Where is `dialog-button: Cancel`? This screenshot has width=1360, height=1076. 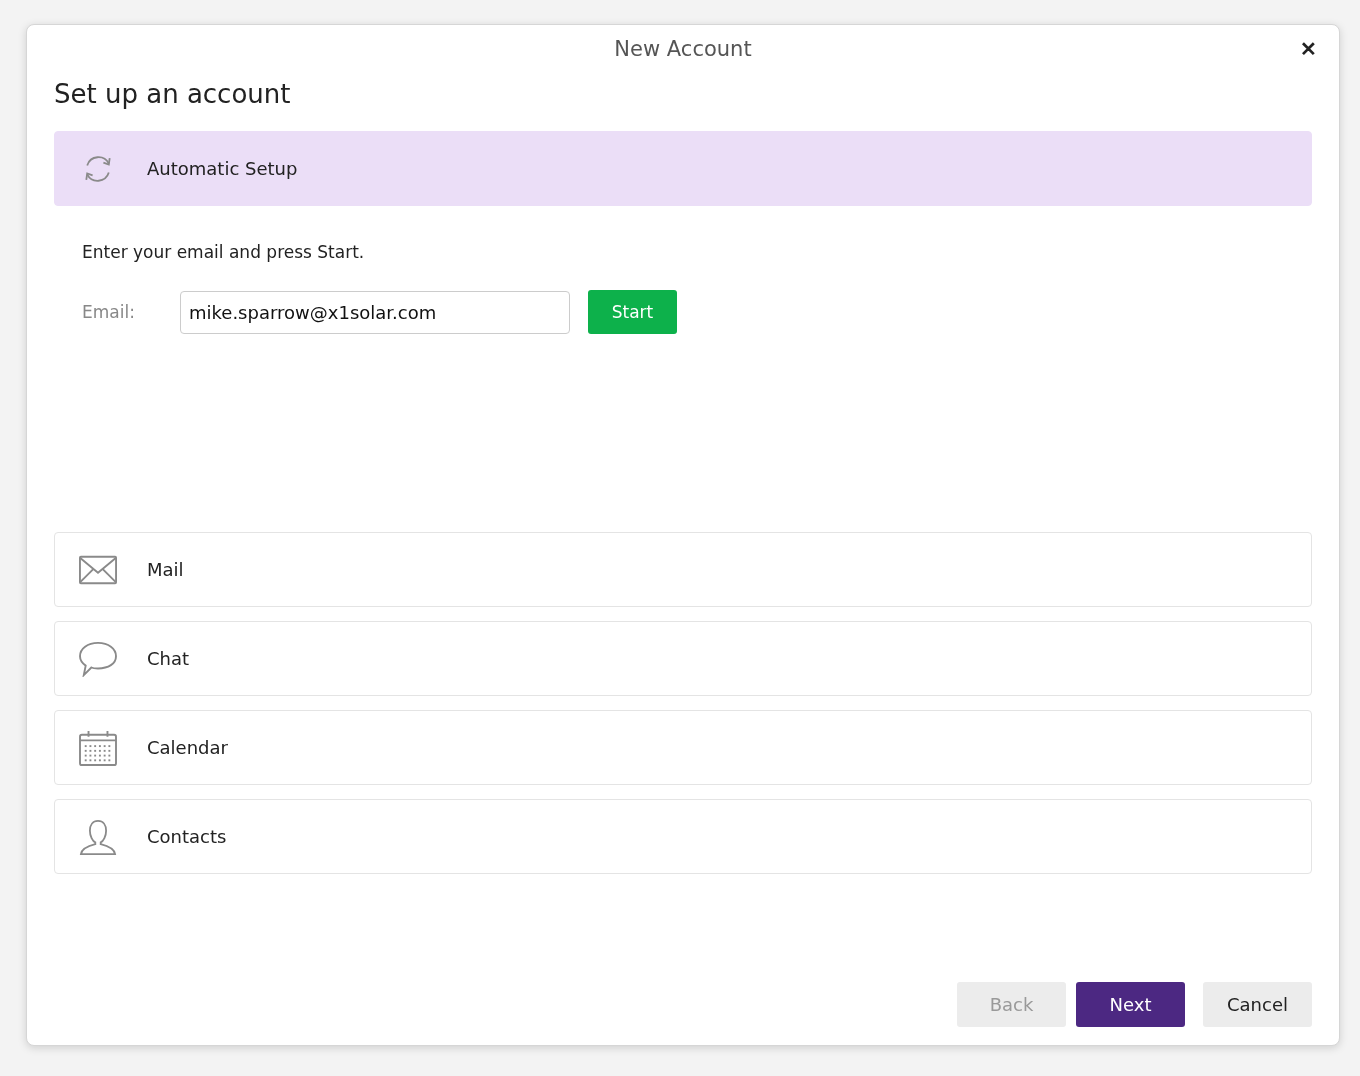 dialog-button: Cancel is located at coordinates (1257, 1004).